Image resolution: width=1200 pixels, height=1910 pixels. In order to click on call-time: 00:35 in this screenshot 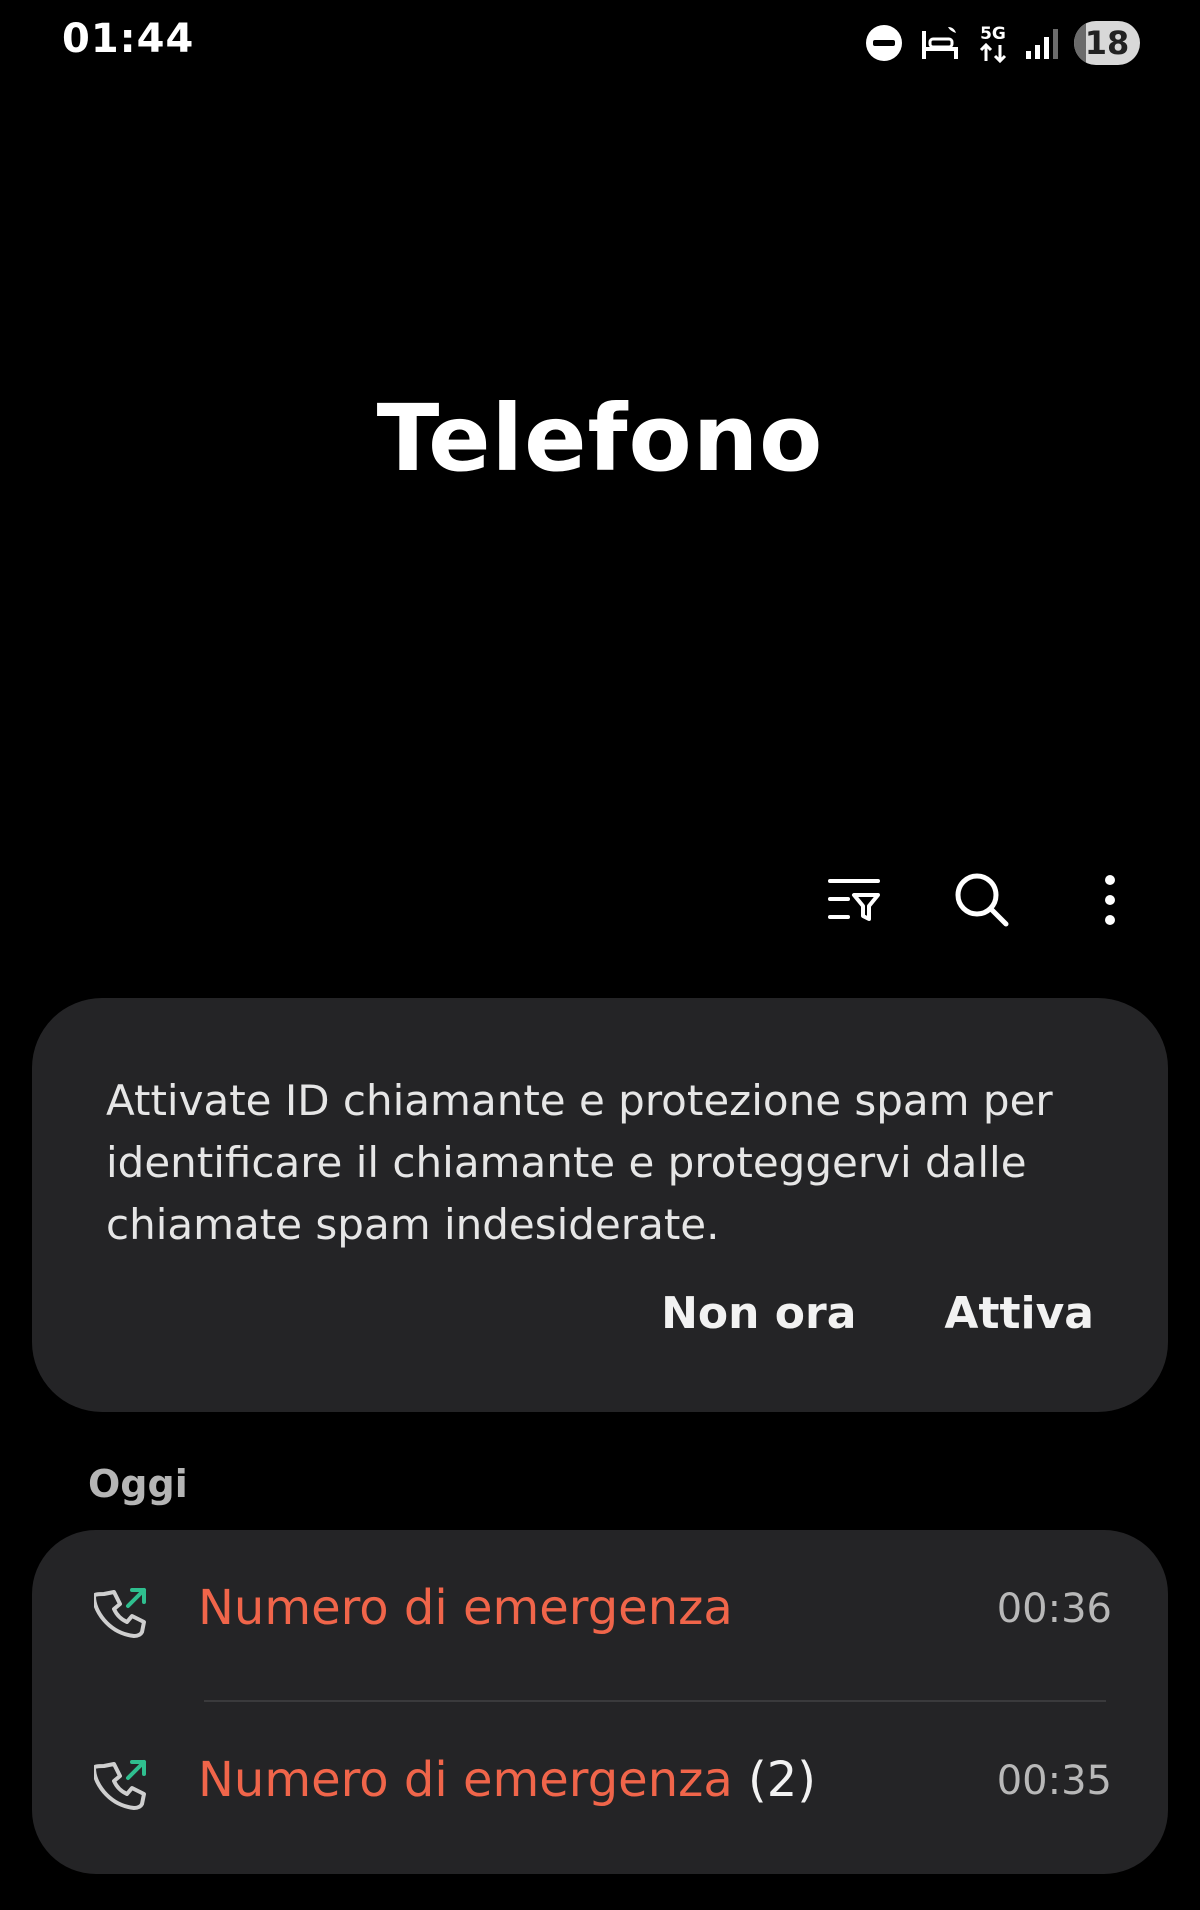, I will do `click(1054, 1781)`.